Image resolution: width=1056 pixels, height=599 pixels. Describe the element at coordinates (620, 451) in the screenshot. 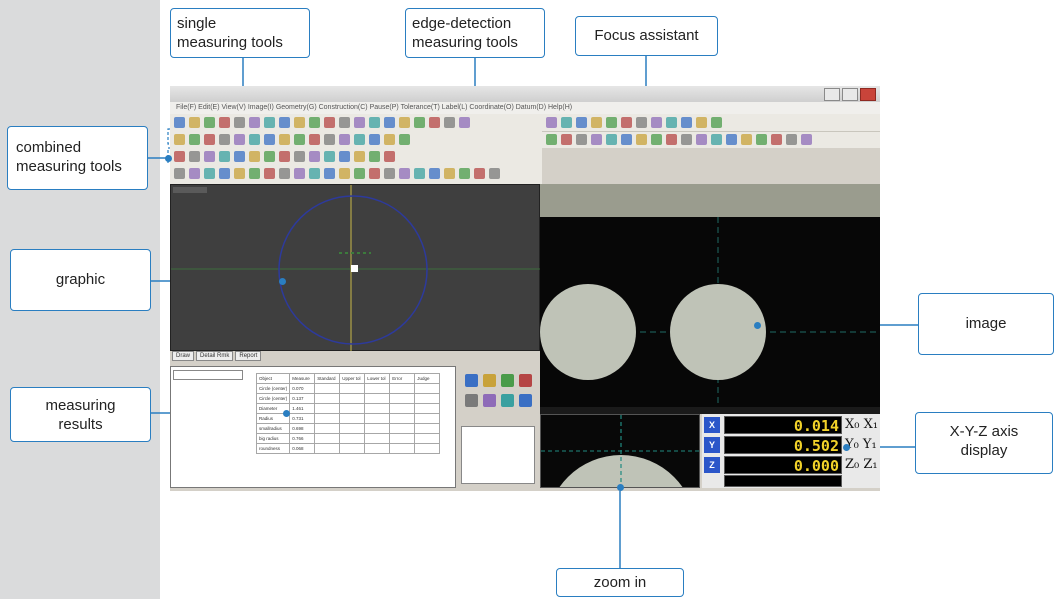

I see `zoom-view` at that location.